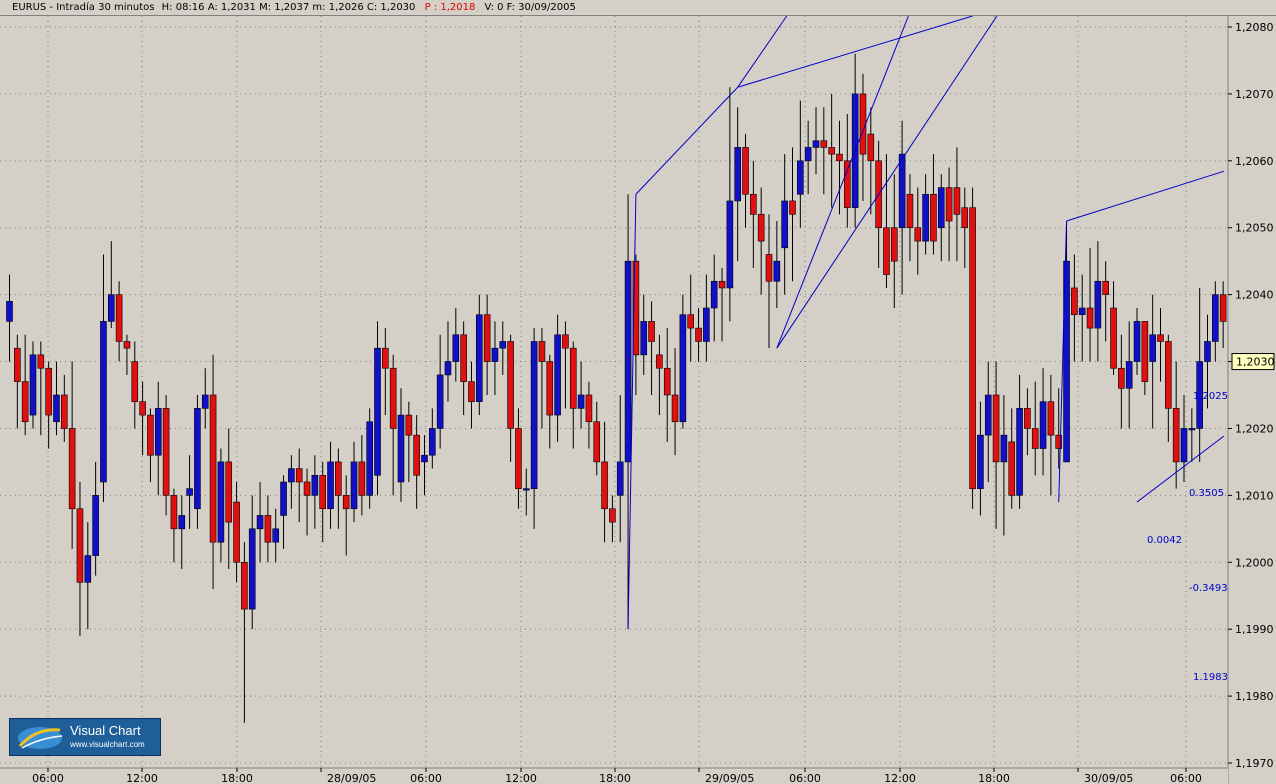 The width and height of the screenshot is (1276, 784). What do you see at coordinates (1254, 295) in the screenshot?
I see `y-tick-label: 1,2040` at bounding box center [1254, 295].